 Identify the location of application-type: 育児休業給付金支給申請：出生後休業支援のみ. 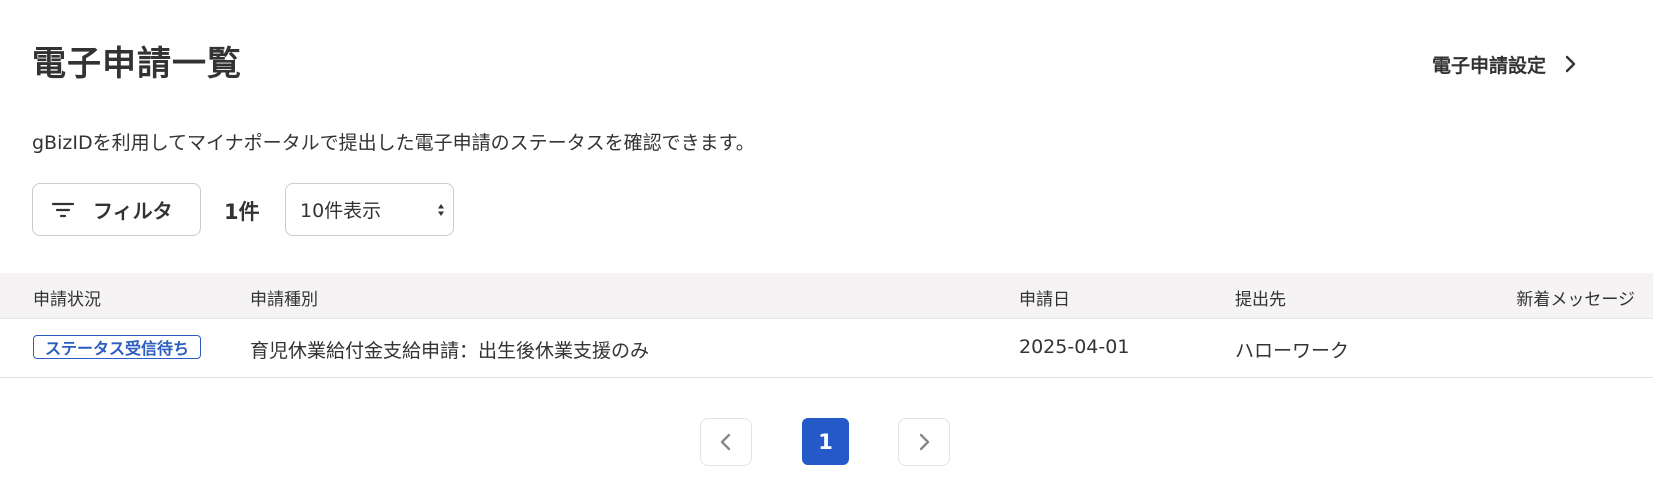
(449, 349).